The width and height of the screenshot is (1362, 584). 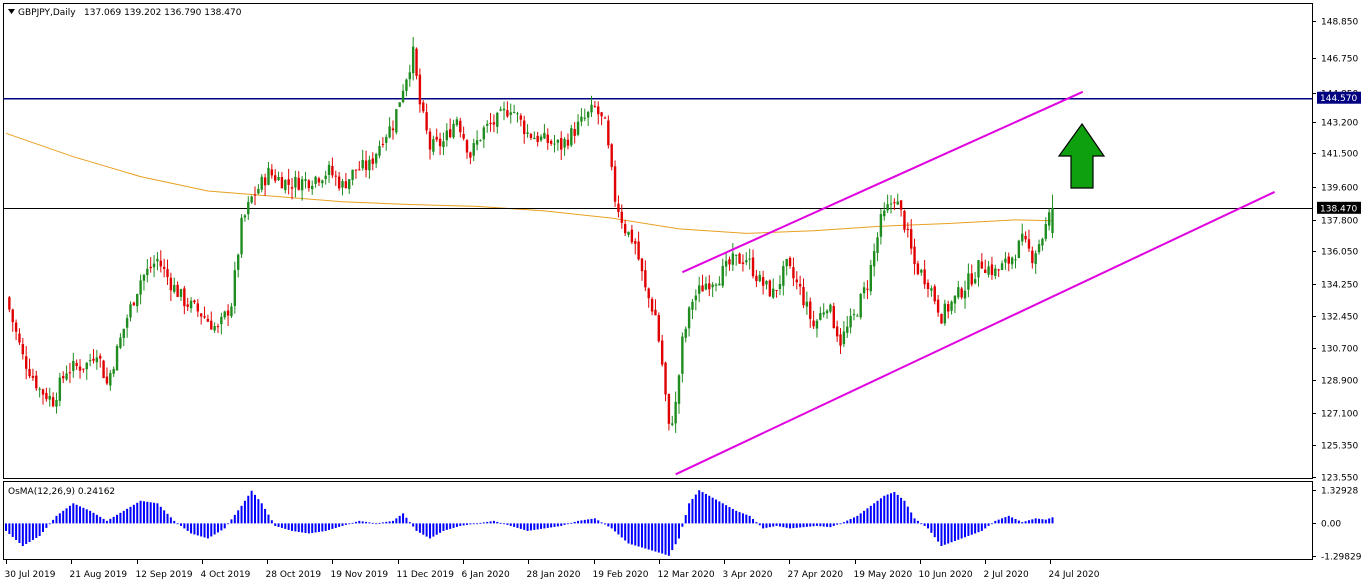 What do you see at coordinates (882, 182) in the screenshot?
I see `upper-channel-trendline` at bounding box center [882, 182].